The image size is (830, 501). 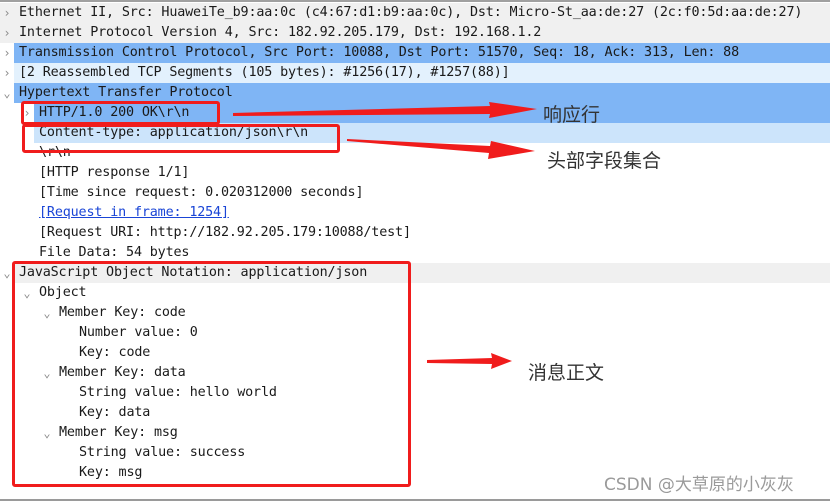 I want to click on headers-label: 头部字段集合, so click(x=604, y=161).